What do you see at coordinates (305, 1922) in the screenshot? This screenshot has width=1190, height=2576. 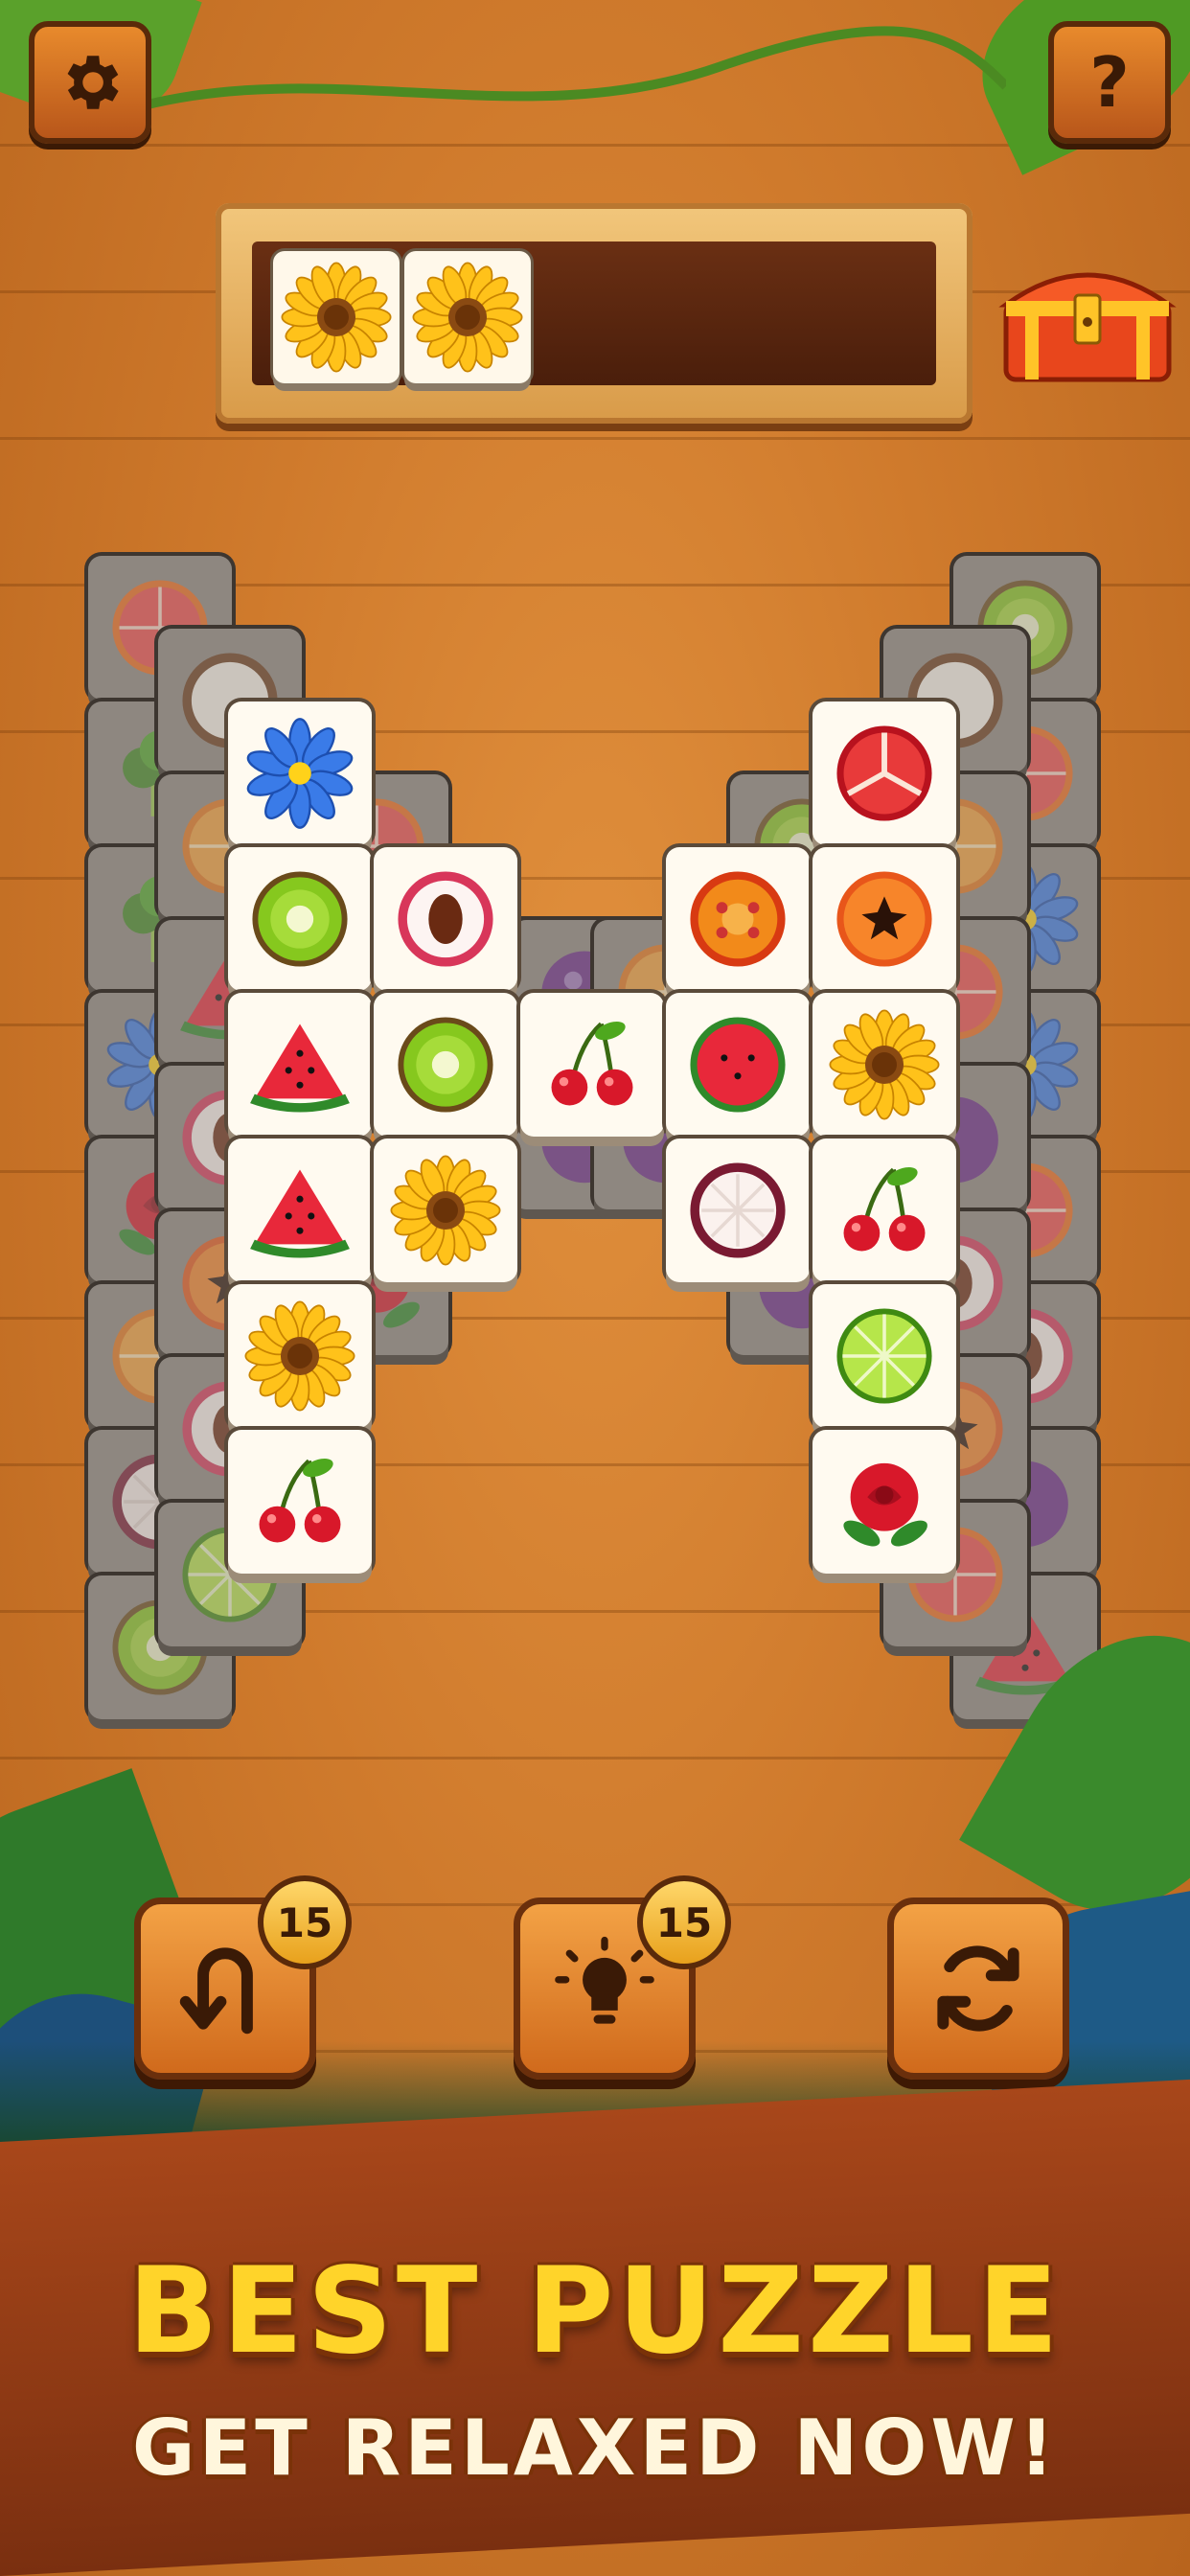 I see `undo-count-badge: 15` at bounding box center [305, 1922].